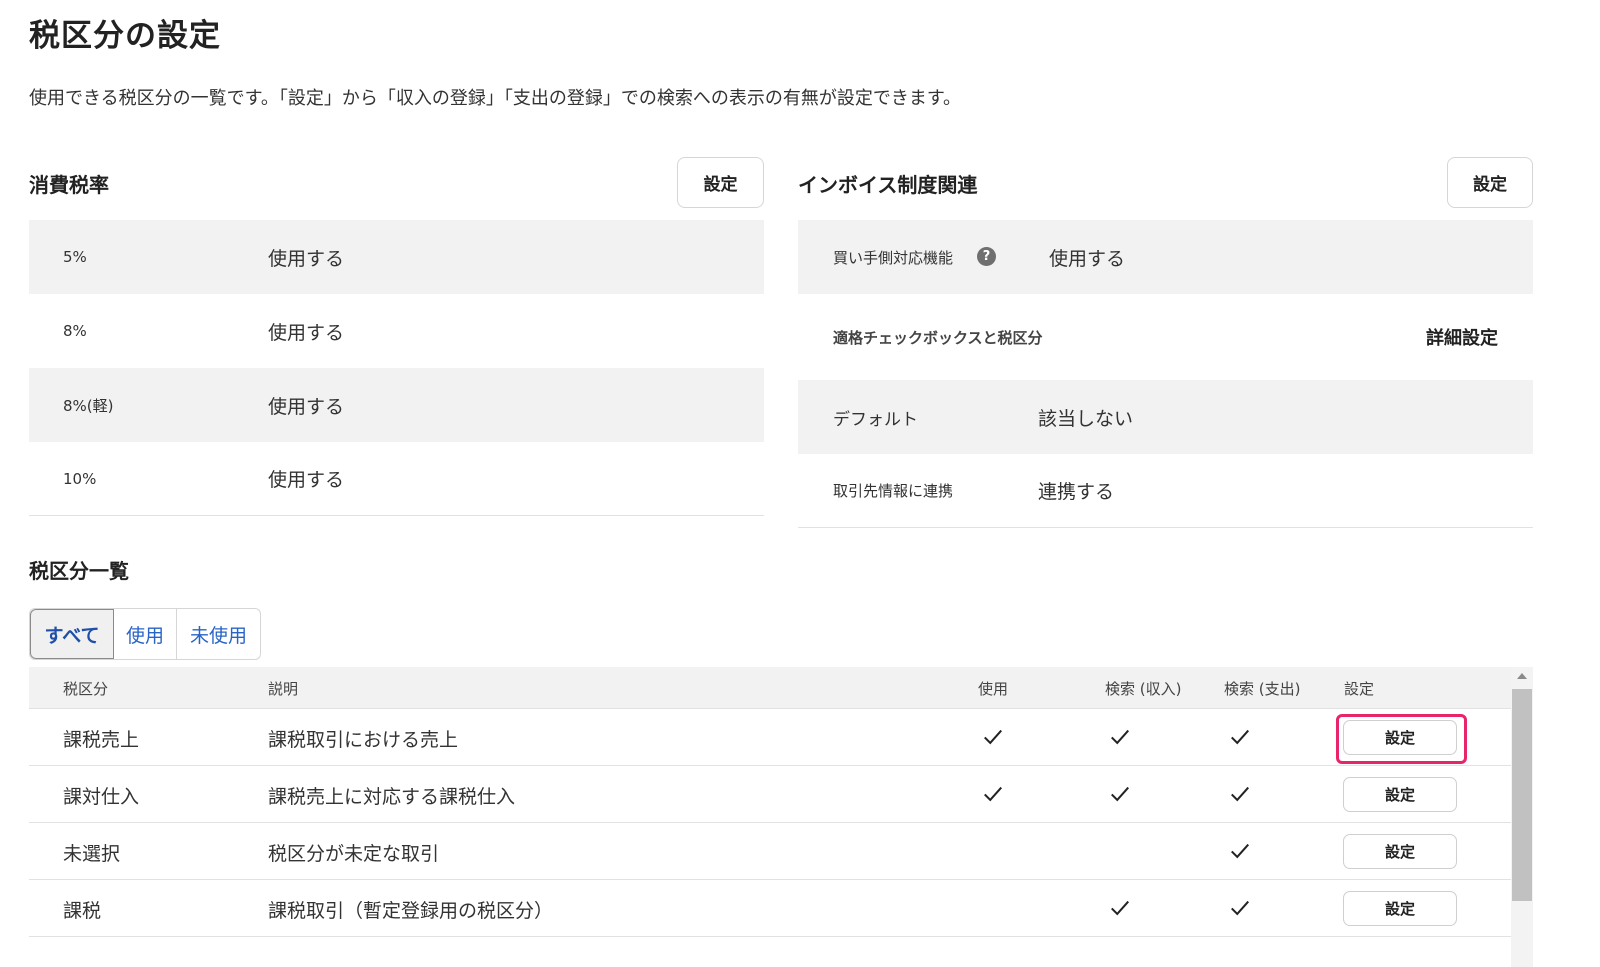 The height and width of the screenshot is (967, 1600). Describe the element at coordinates (101, 797) in the screenshot. I see `tax-category-name: 課対仕入` at that location.